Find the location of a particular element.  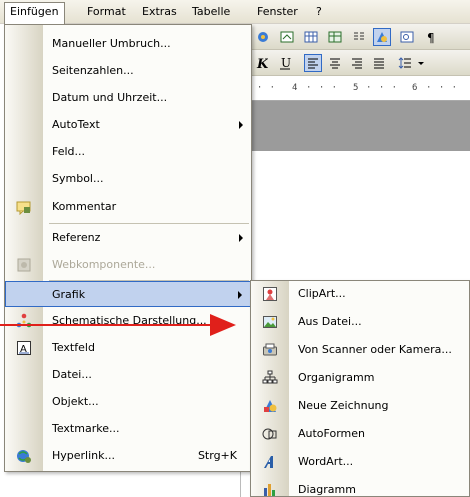

menu-item-organigramm: Organigramm is located at coordinates (360, 378).